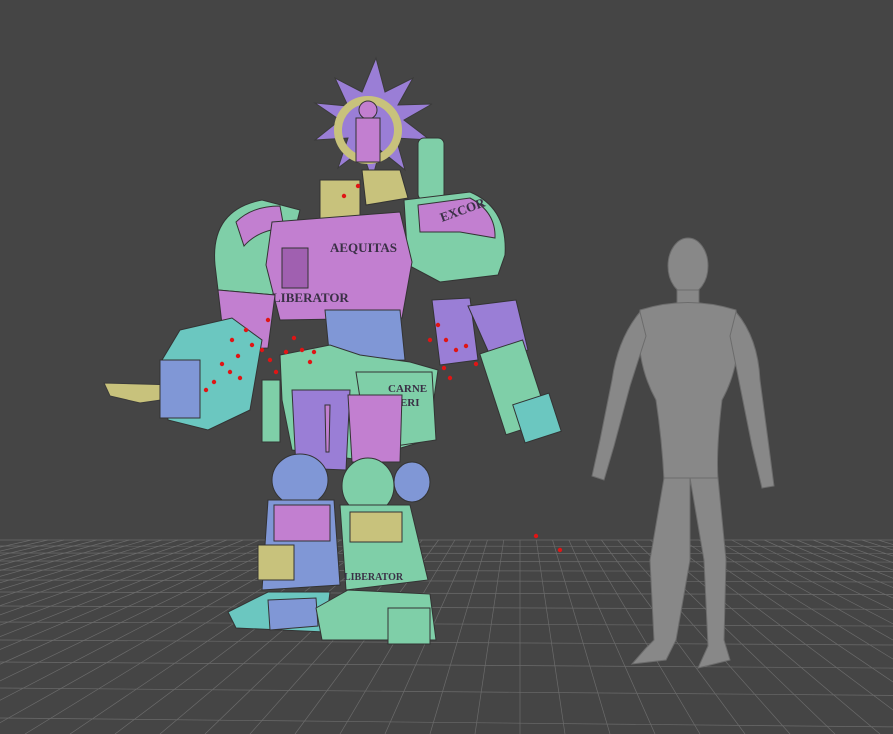  What do you see at coordinates (368, 140) in the screenshot?
I see `crown-emblem` at bounding box center [368, 140].